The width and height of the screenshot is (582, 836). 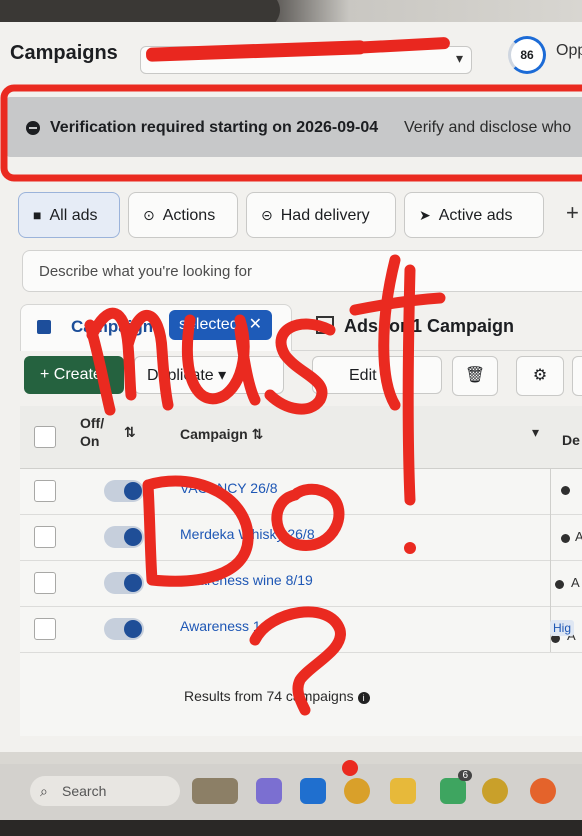 What do you see at coordinates (229, 488) in the screenshot?
I see `campaign-name-link: VACANCY 26/8` at bounding box center [229, 488].